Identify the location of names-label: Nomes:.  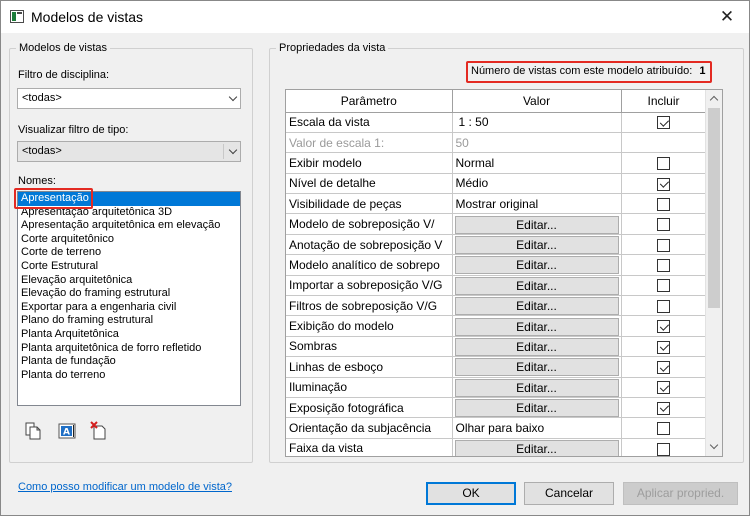
(37, 181).